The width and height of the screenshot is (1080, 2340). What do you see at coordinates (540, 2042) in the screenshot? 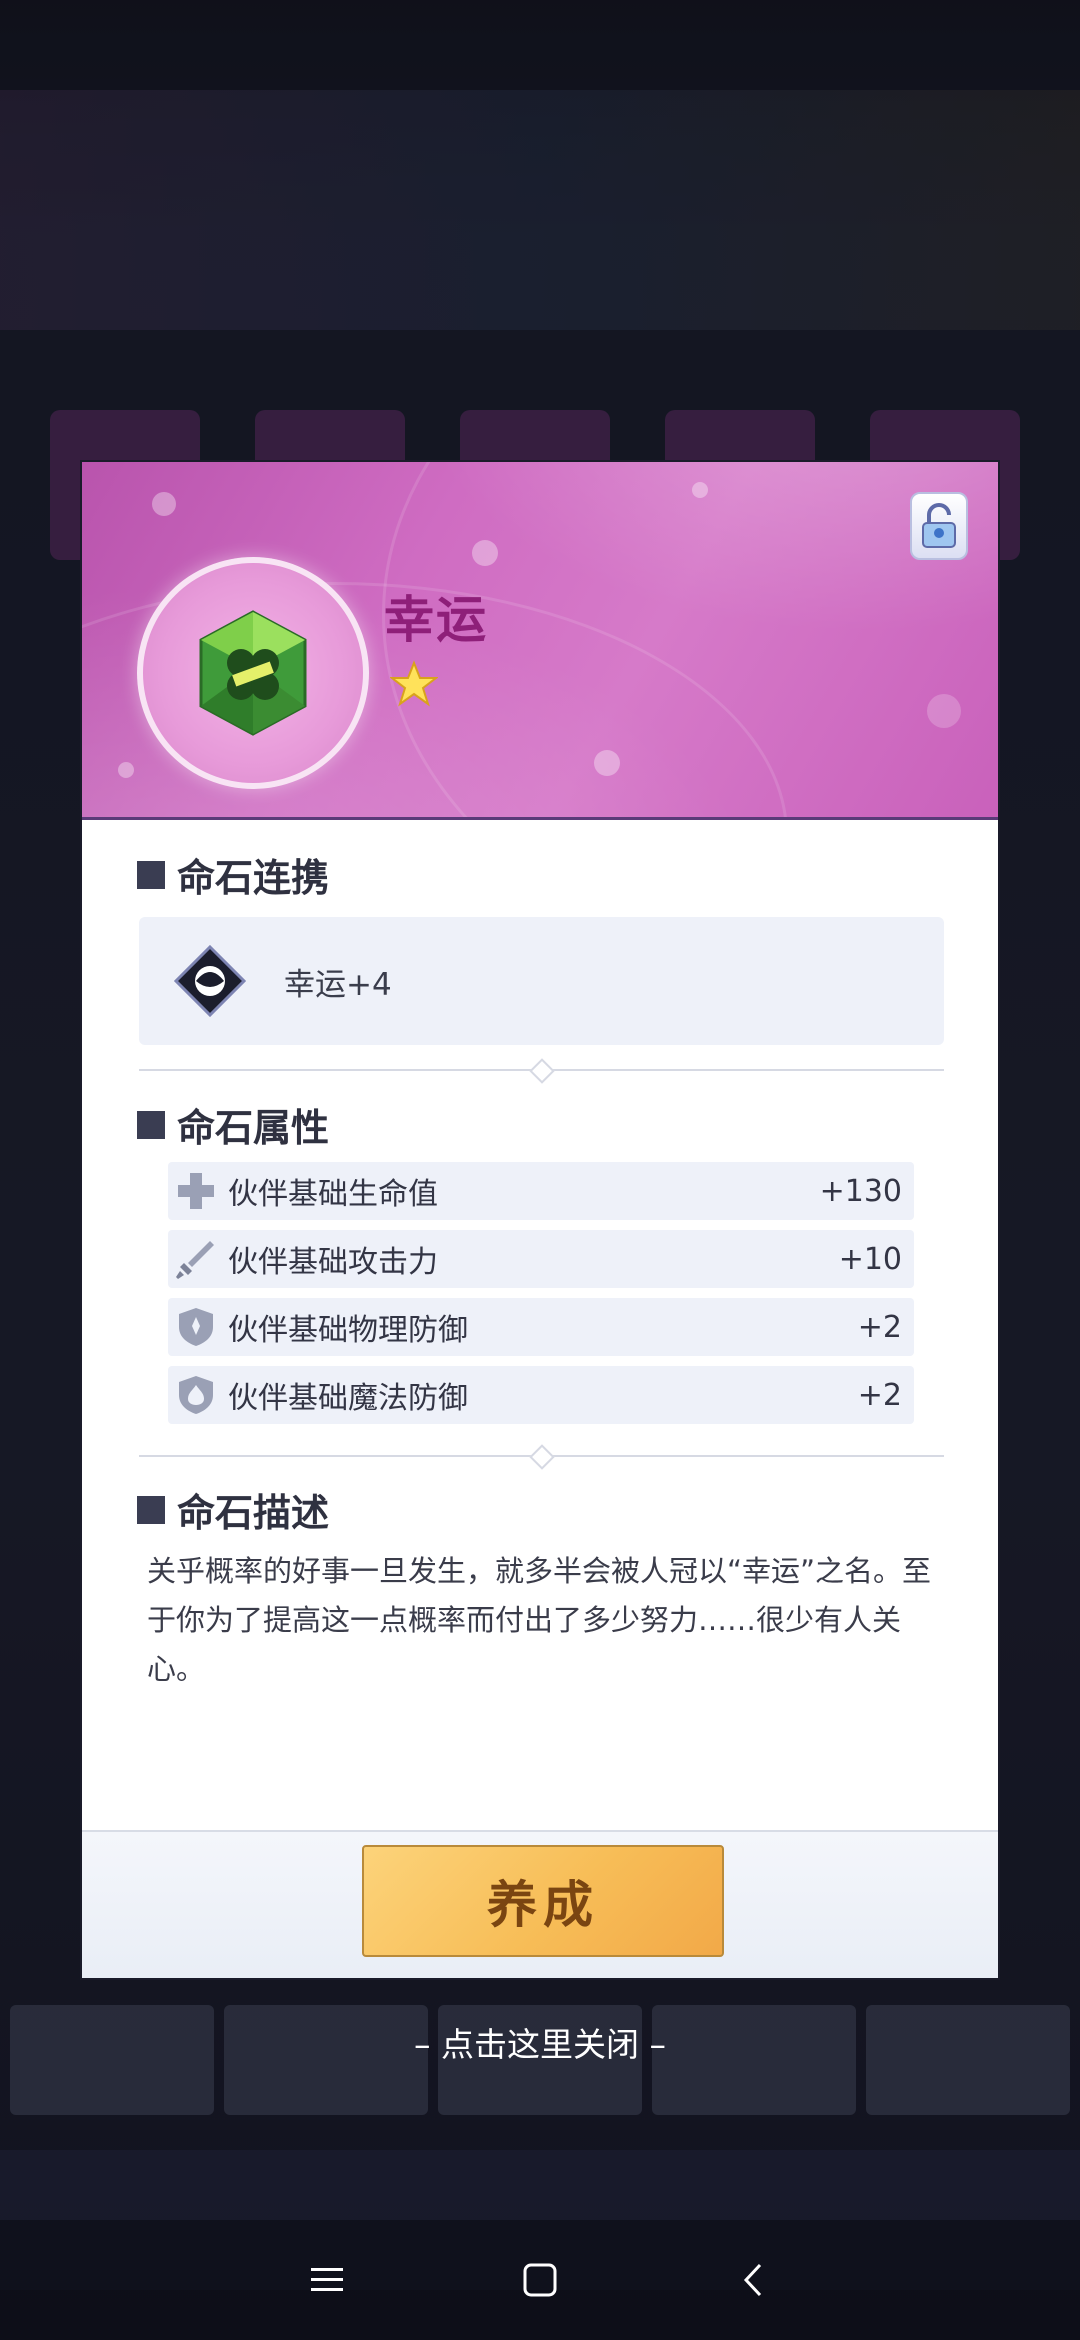
I see `close-hint: – 点击这里关闭 –` at bounding box center [540, 2042].